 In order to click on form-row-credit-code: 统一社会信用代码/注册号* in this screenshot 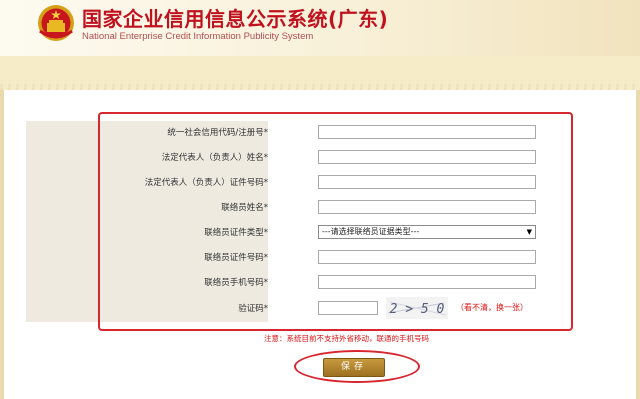, I will do `click(297, 133)`.